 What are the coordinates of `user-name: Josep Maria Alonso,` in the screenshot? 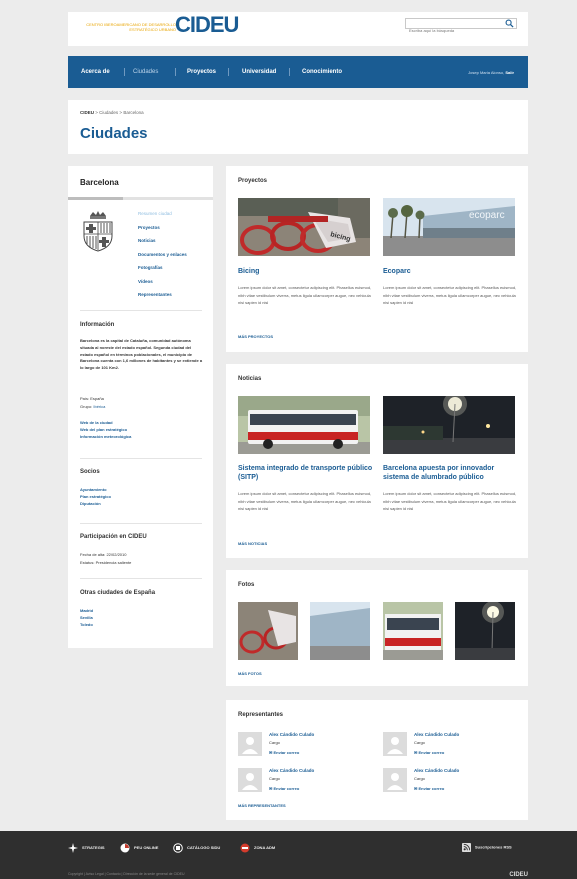 It's located at (486, 72).